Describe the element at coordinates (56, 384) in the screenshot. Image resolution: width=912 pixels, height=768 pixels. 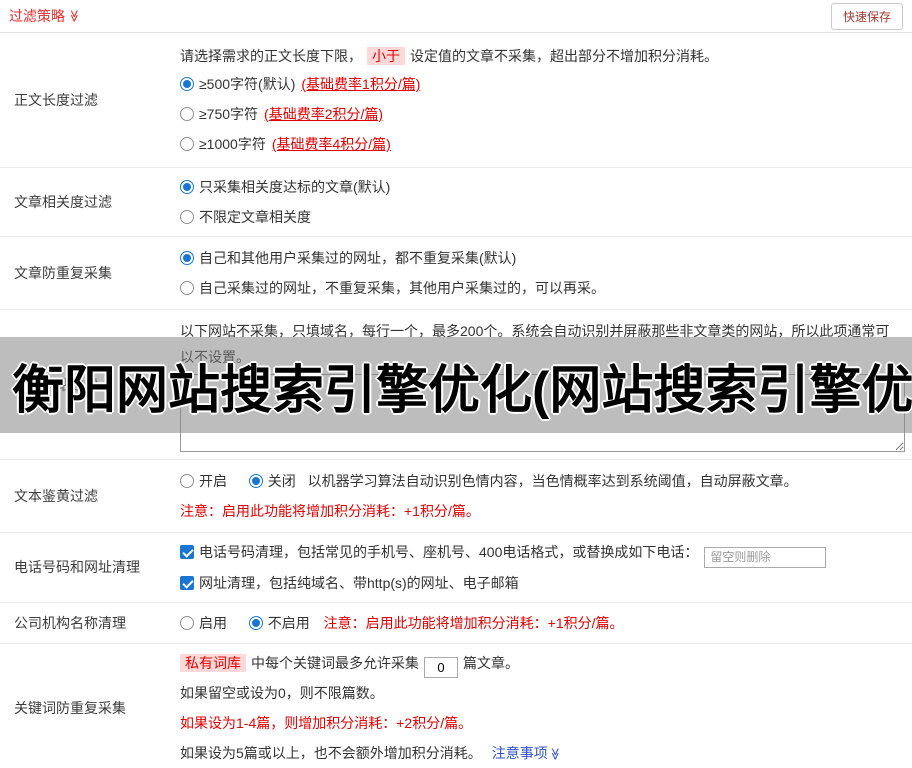
I see `section-label: 目标网站过滤` at that location.